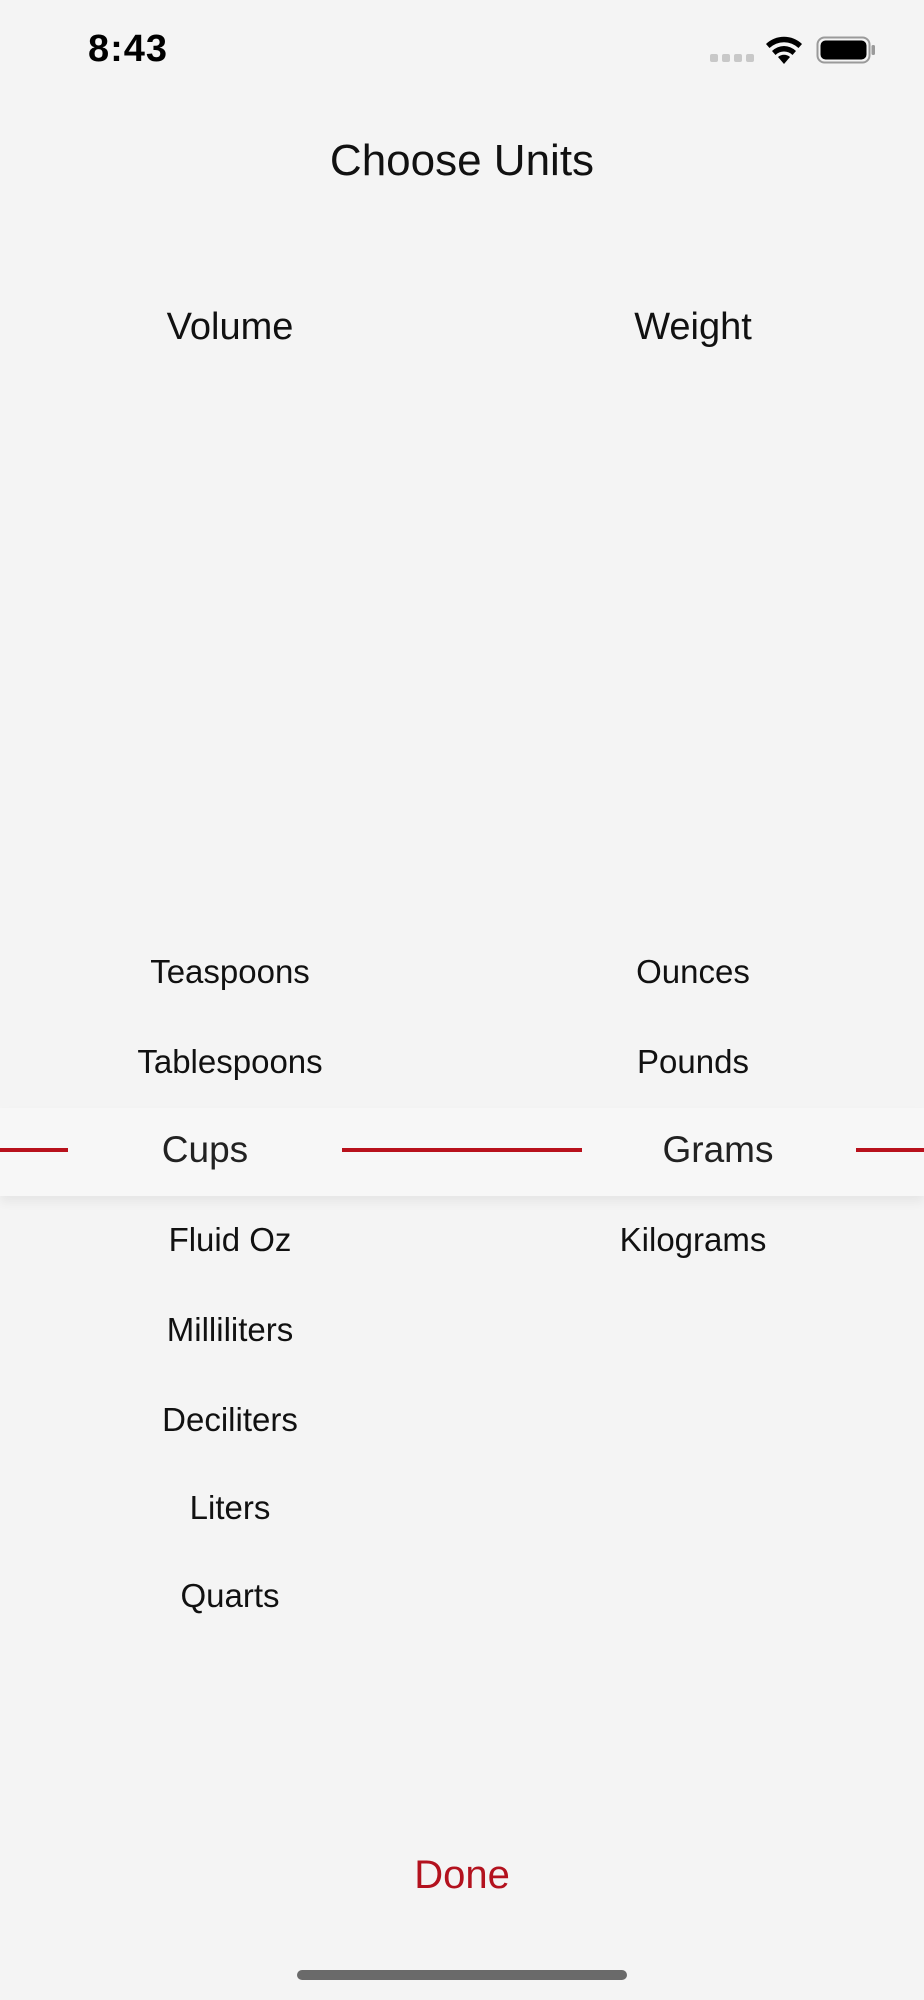 The image size is (924, 2000). Describe the element at coordinates (230, 1062) in the screenshot. I see `picker-option-tablespoons: Tablespoons` at that location.